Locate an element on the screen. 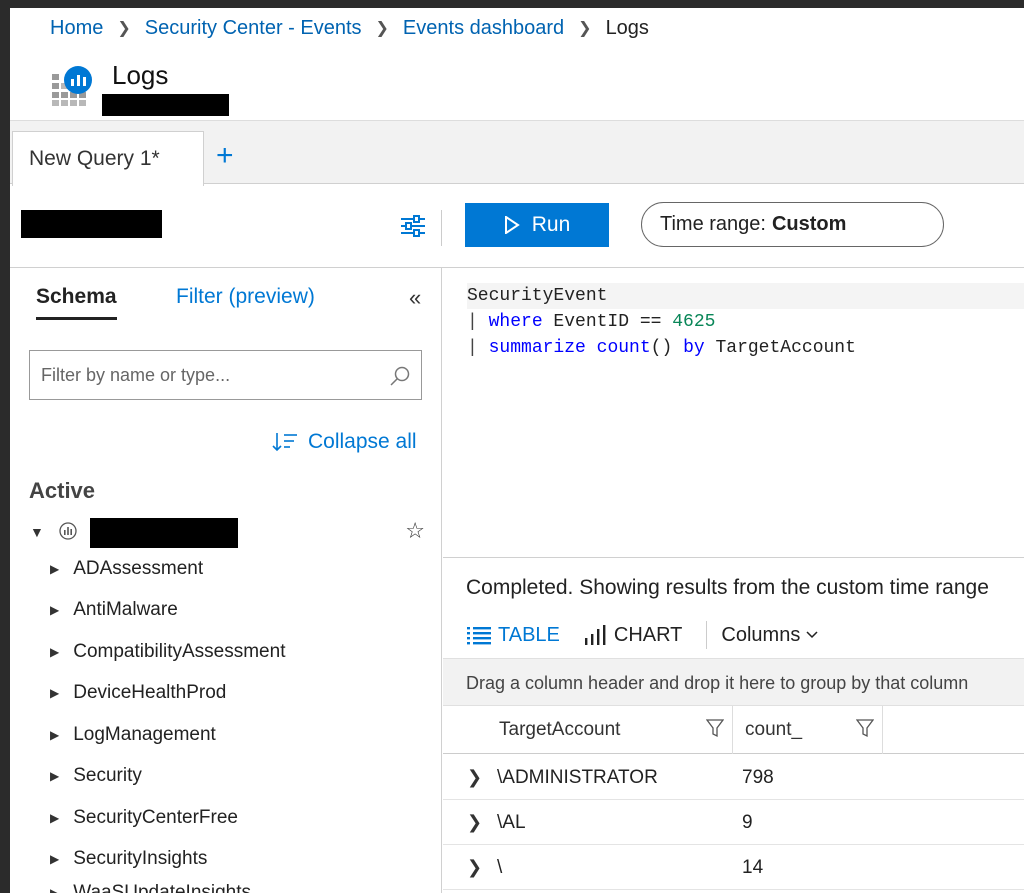 This screenshot has width=1024, height=893. star-icon: ☆ is located at coordinates (415, 531).